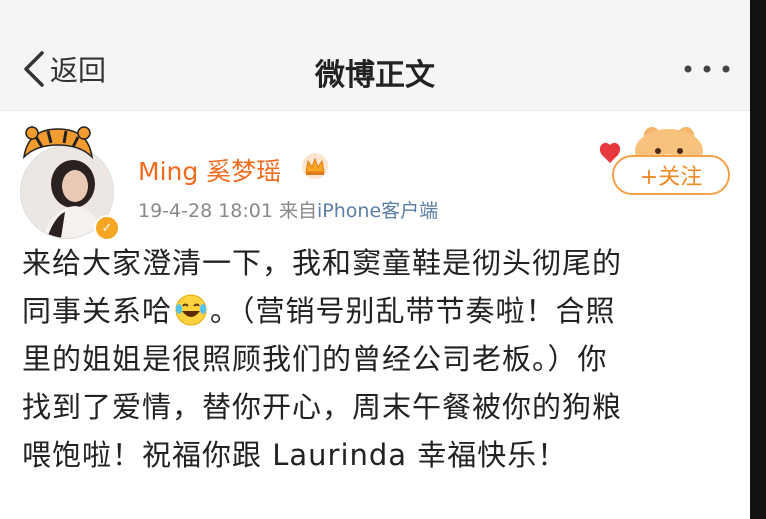 The height and width of the screenshot is (519, 766). What do you see at coordinates (671, 175) in the screenshot?
I see `follow-button: +关注` at bounding box center [671, 175].